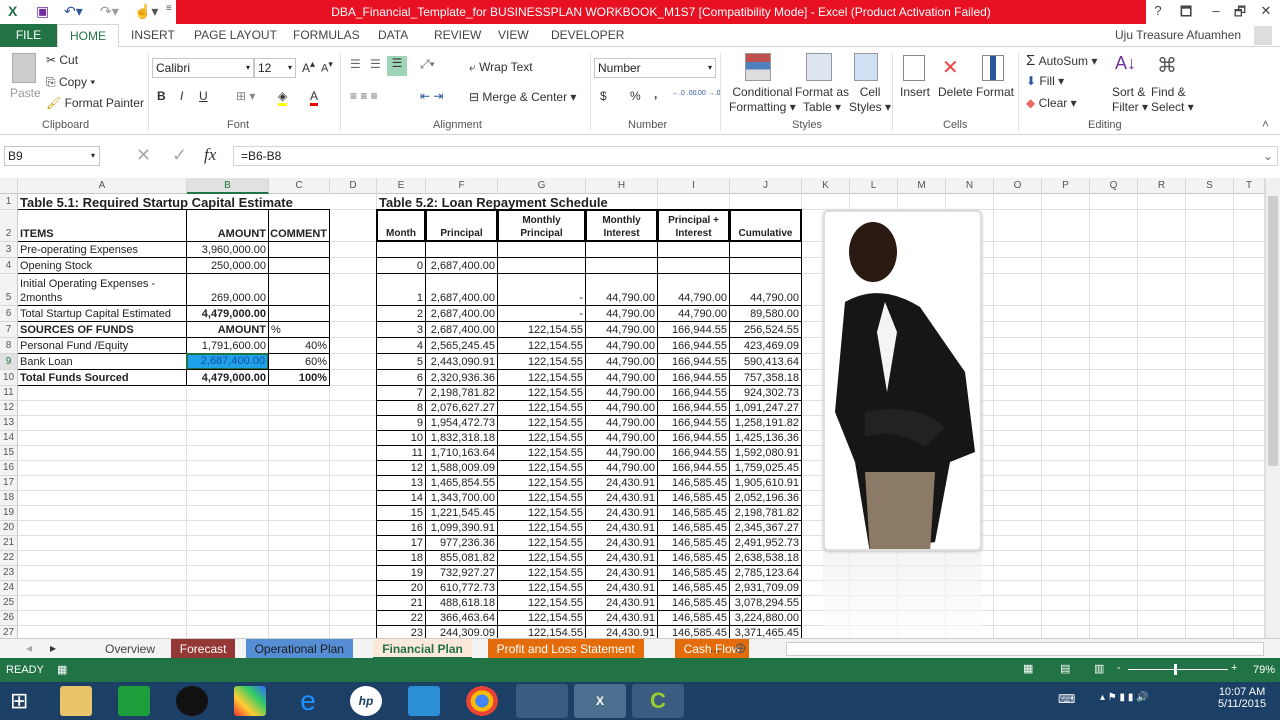  Describe the element at coordinates (1210, 603) in the screenshot. I see `cell-S25` at that location.